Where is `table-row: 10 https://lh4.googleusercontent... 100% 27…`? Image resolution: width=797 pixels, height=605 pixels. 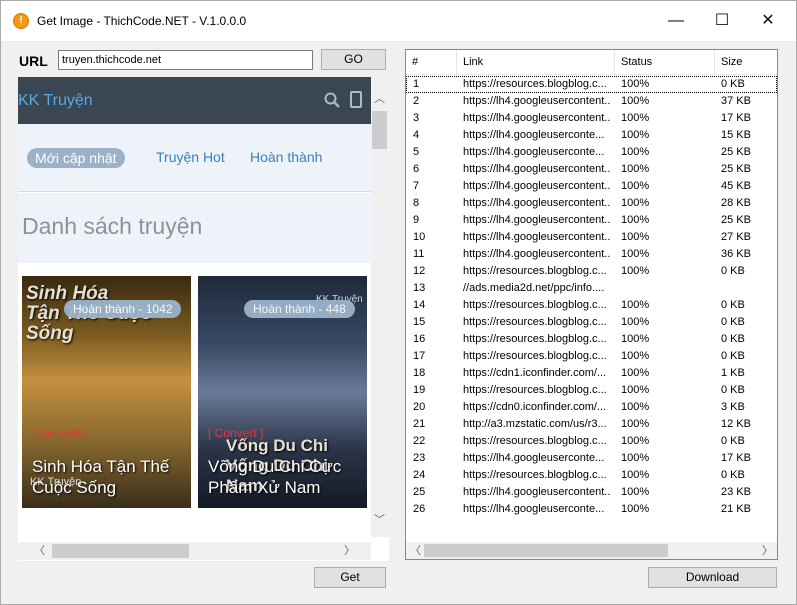
table-row: 10 https://lh4.googleusercontent... 100% 27… is located at coordinates (591, 237).